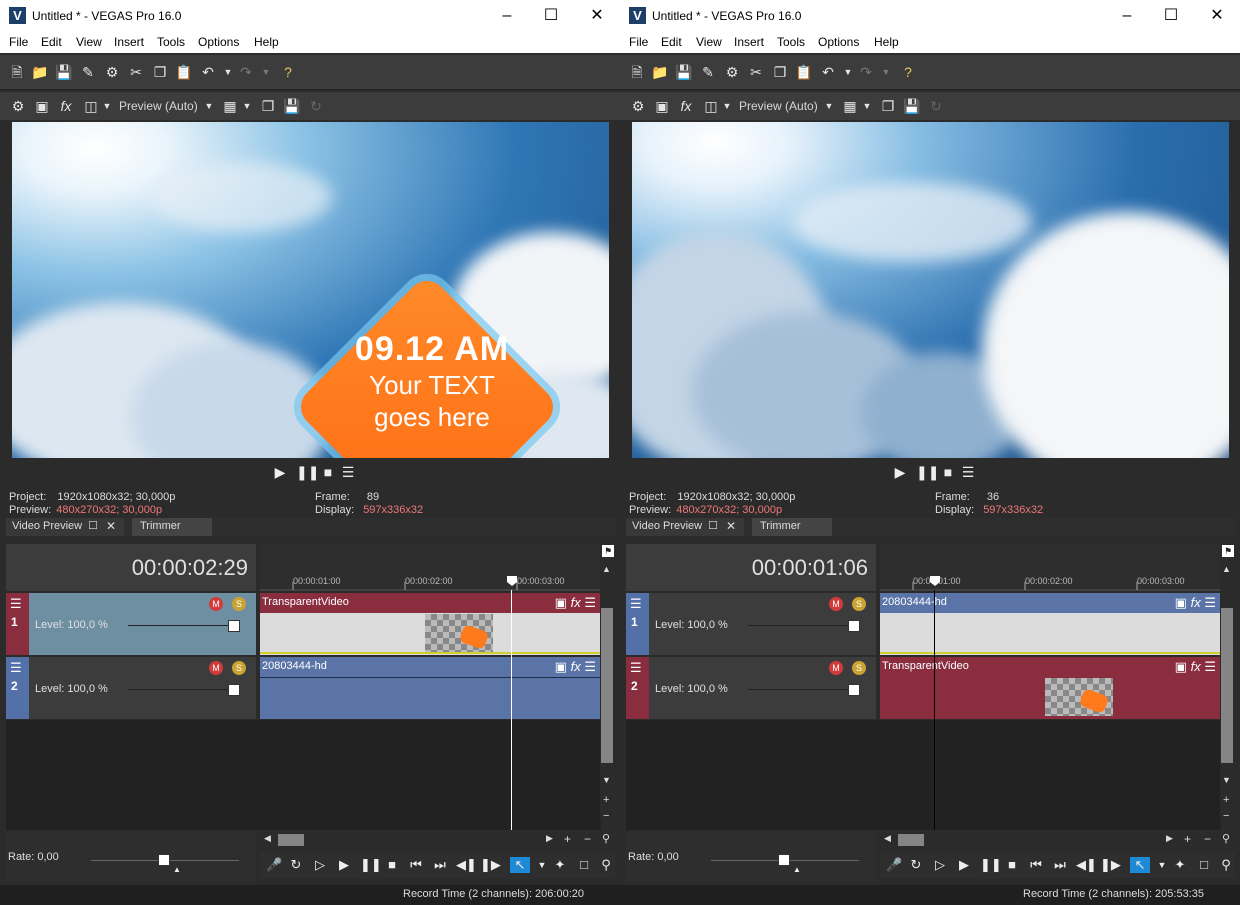 The image size is (1240, 905). I want to click on crop-icon: ▣, so click(1181, 602).